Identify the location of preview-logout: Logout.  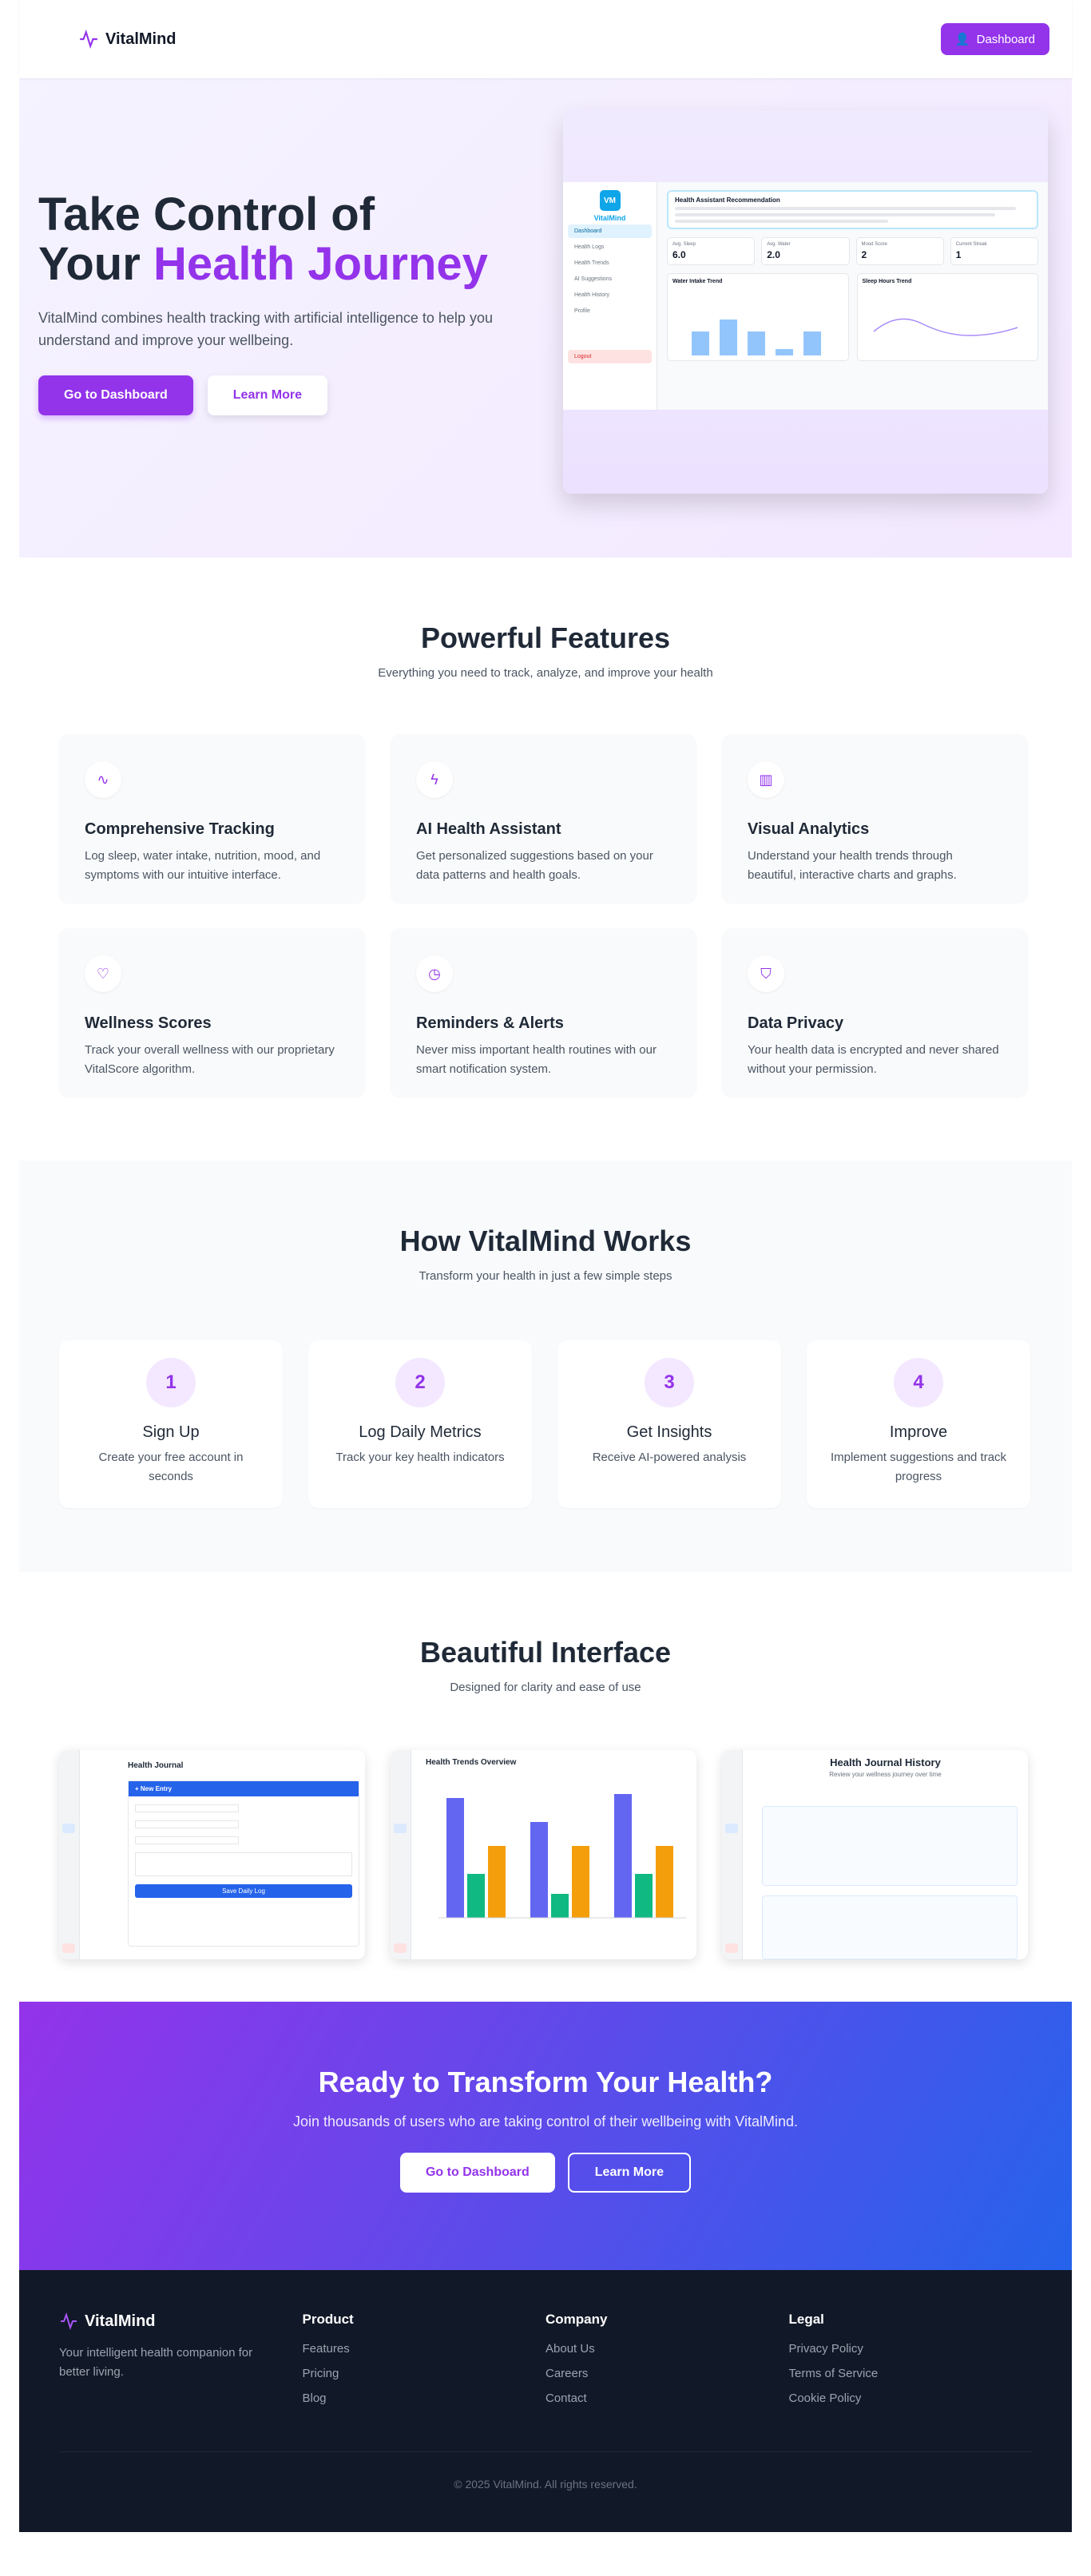
(610, 356).